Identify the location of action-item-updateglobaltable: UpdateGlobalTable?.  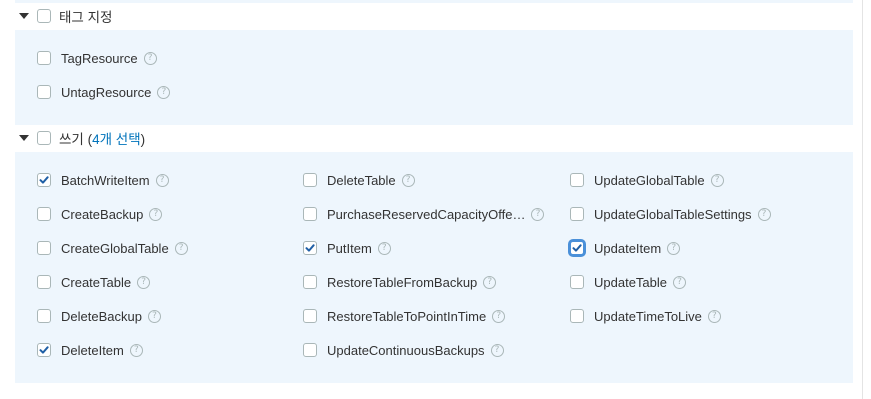
(647, 180).